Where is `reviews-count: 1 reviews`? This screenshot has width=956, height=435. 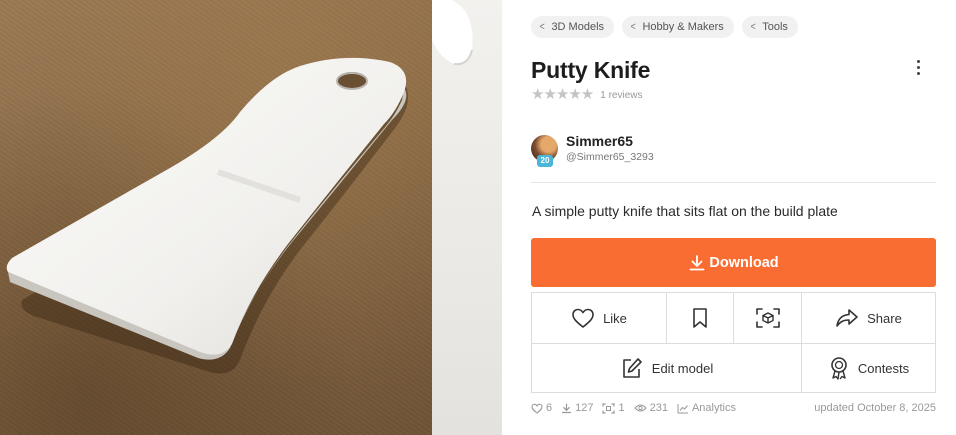
reviews-count: 1 reviews is located at coordinates (621, 95).